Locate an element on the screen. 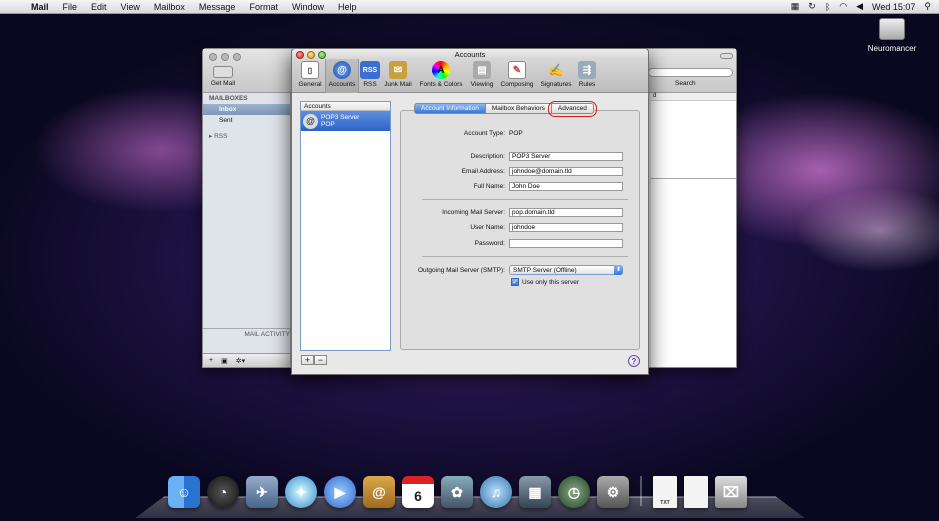 The width and height of the screenshot is (939, 521). account-at-icon: @ is located at coordinates (310, 121).